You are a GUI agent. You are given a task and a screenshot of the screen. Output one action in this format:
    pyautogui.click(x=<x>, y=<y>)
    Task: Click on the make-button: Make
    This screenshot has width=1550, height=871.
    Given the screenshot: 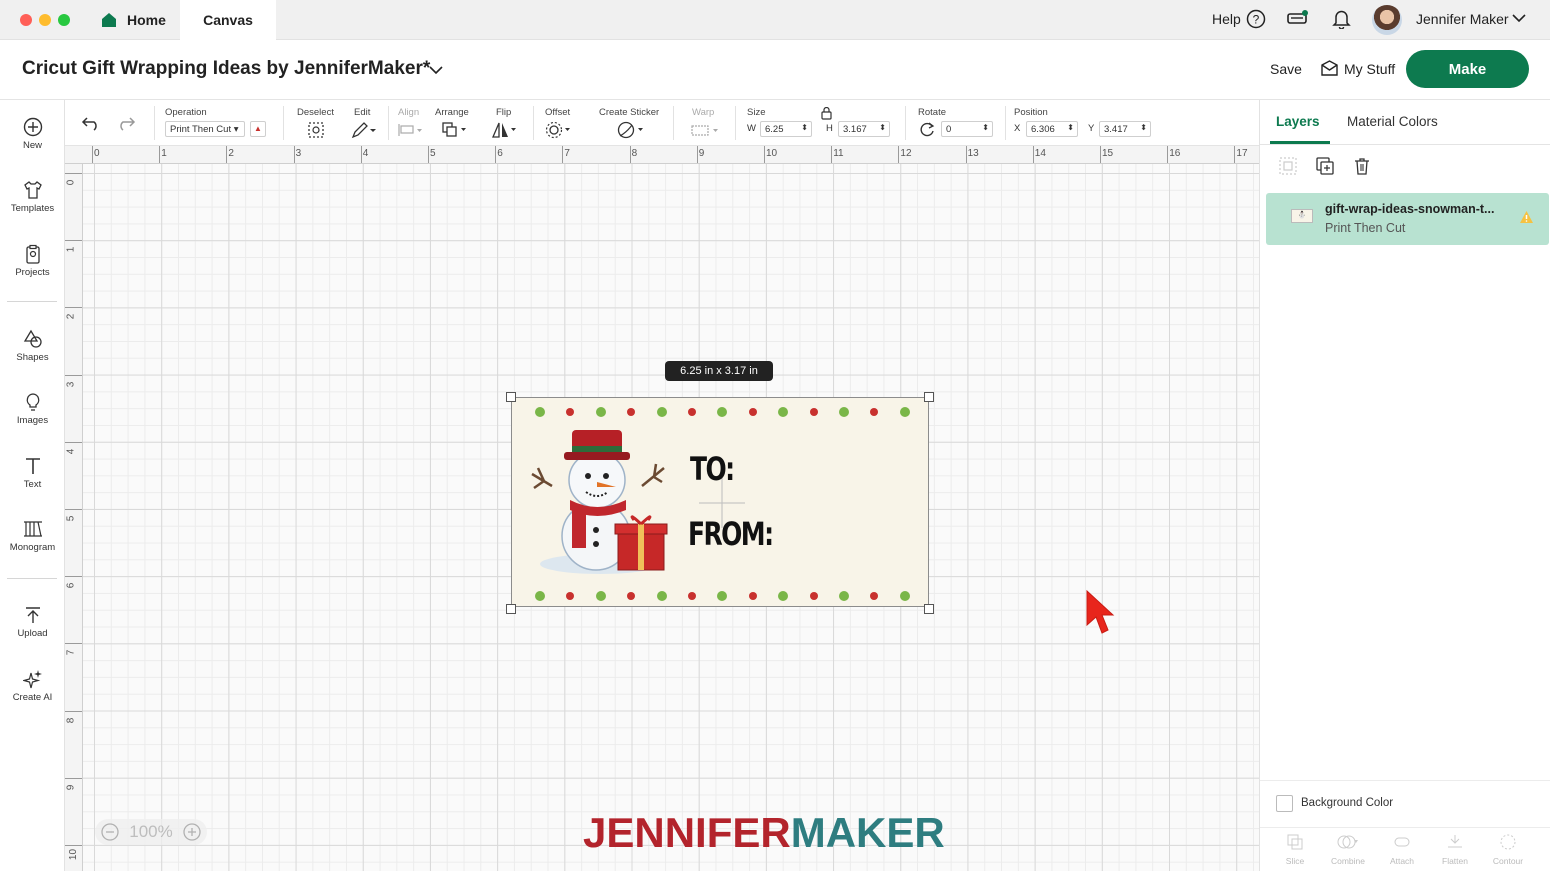 What is the action you would take?
    pyautogui.click(x=1467, y=69)
    